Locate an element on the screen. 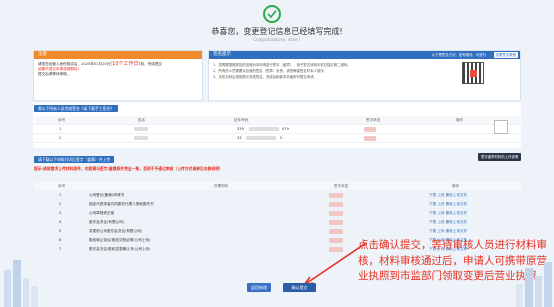  materials-download-button: 请下载以下材料打印后签字（盖章）并上传 is located at coordinates (74, 159).